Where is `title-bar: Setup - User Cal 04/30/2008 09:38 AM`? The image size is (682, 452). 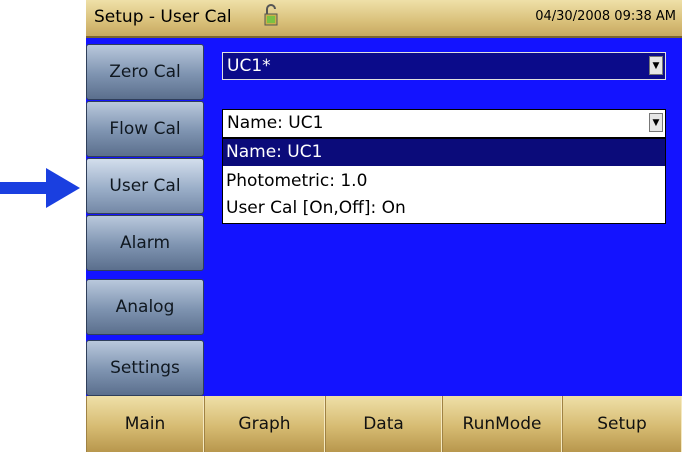 title-bar: Setup - User Cal 04/30/2008 09:38 AM is located at coordinates (384, 19).